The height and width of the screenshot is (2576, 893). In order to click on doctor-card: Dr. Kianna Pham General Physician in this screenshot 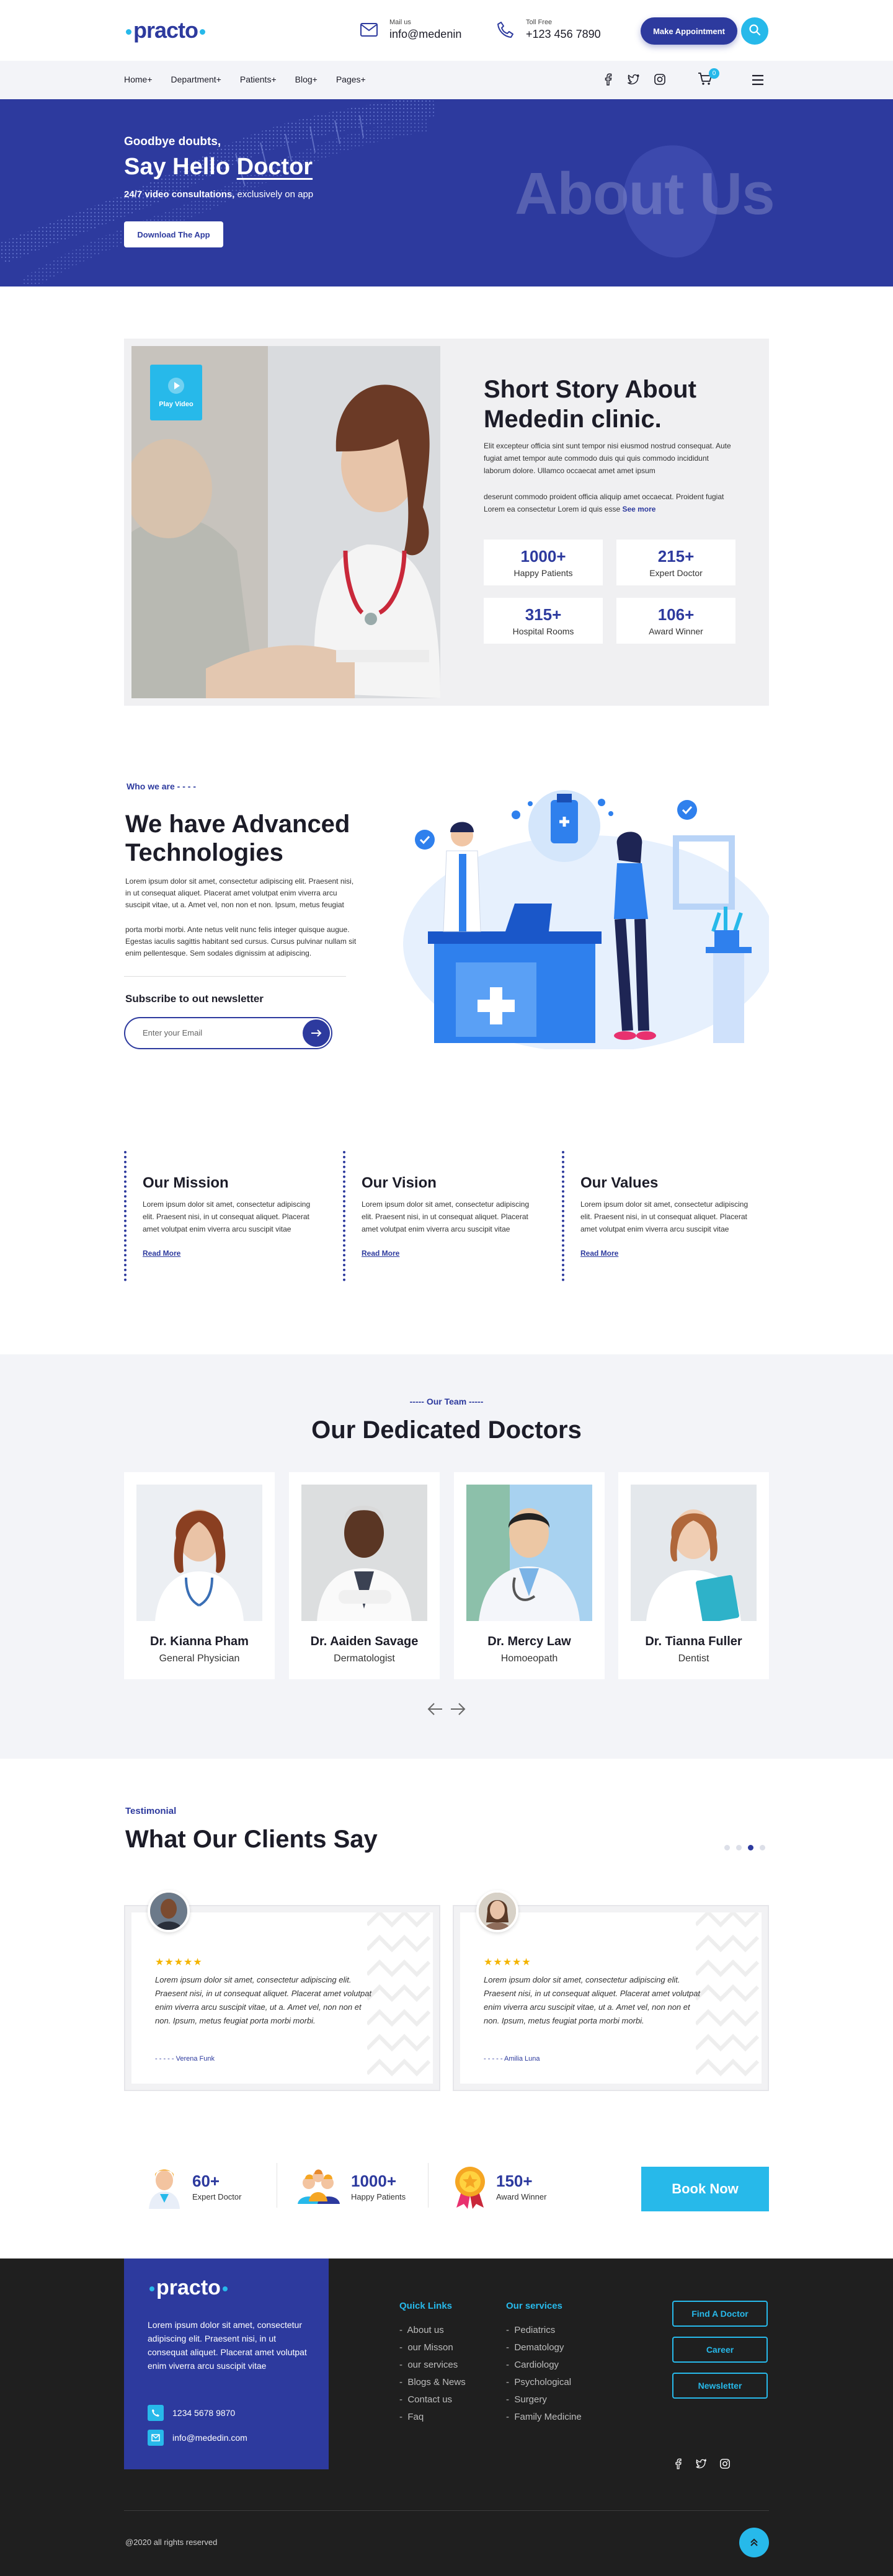, I will do `click(199, 1575)`.